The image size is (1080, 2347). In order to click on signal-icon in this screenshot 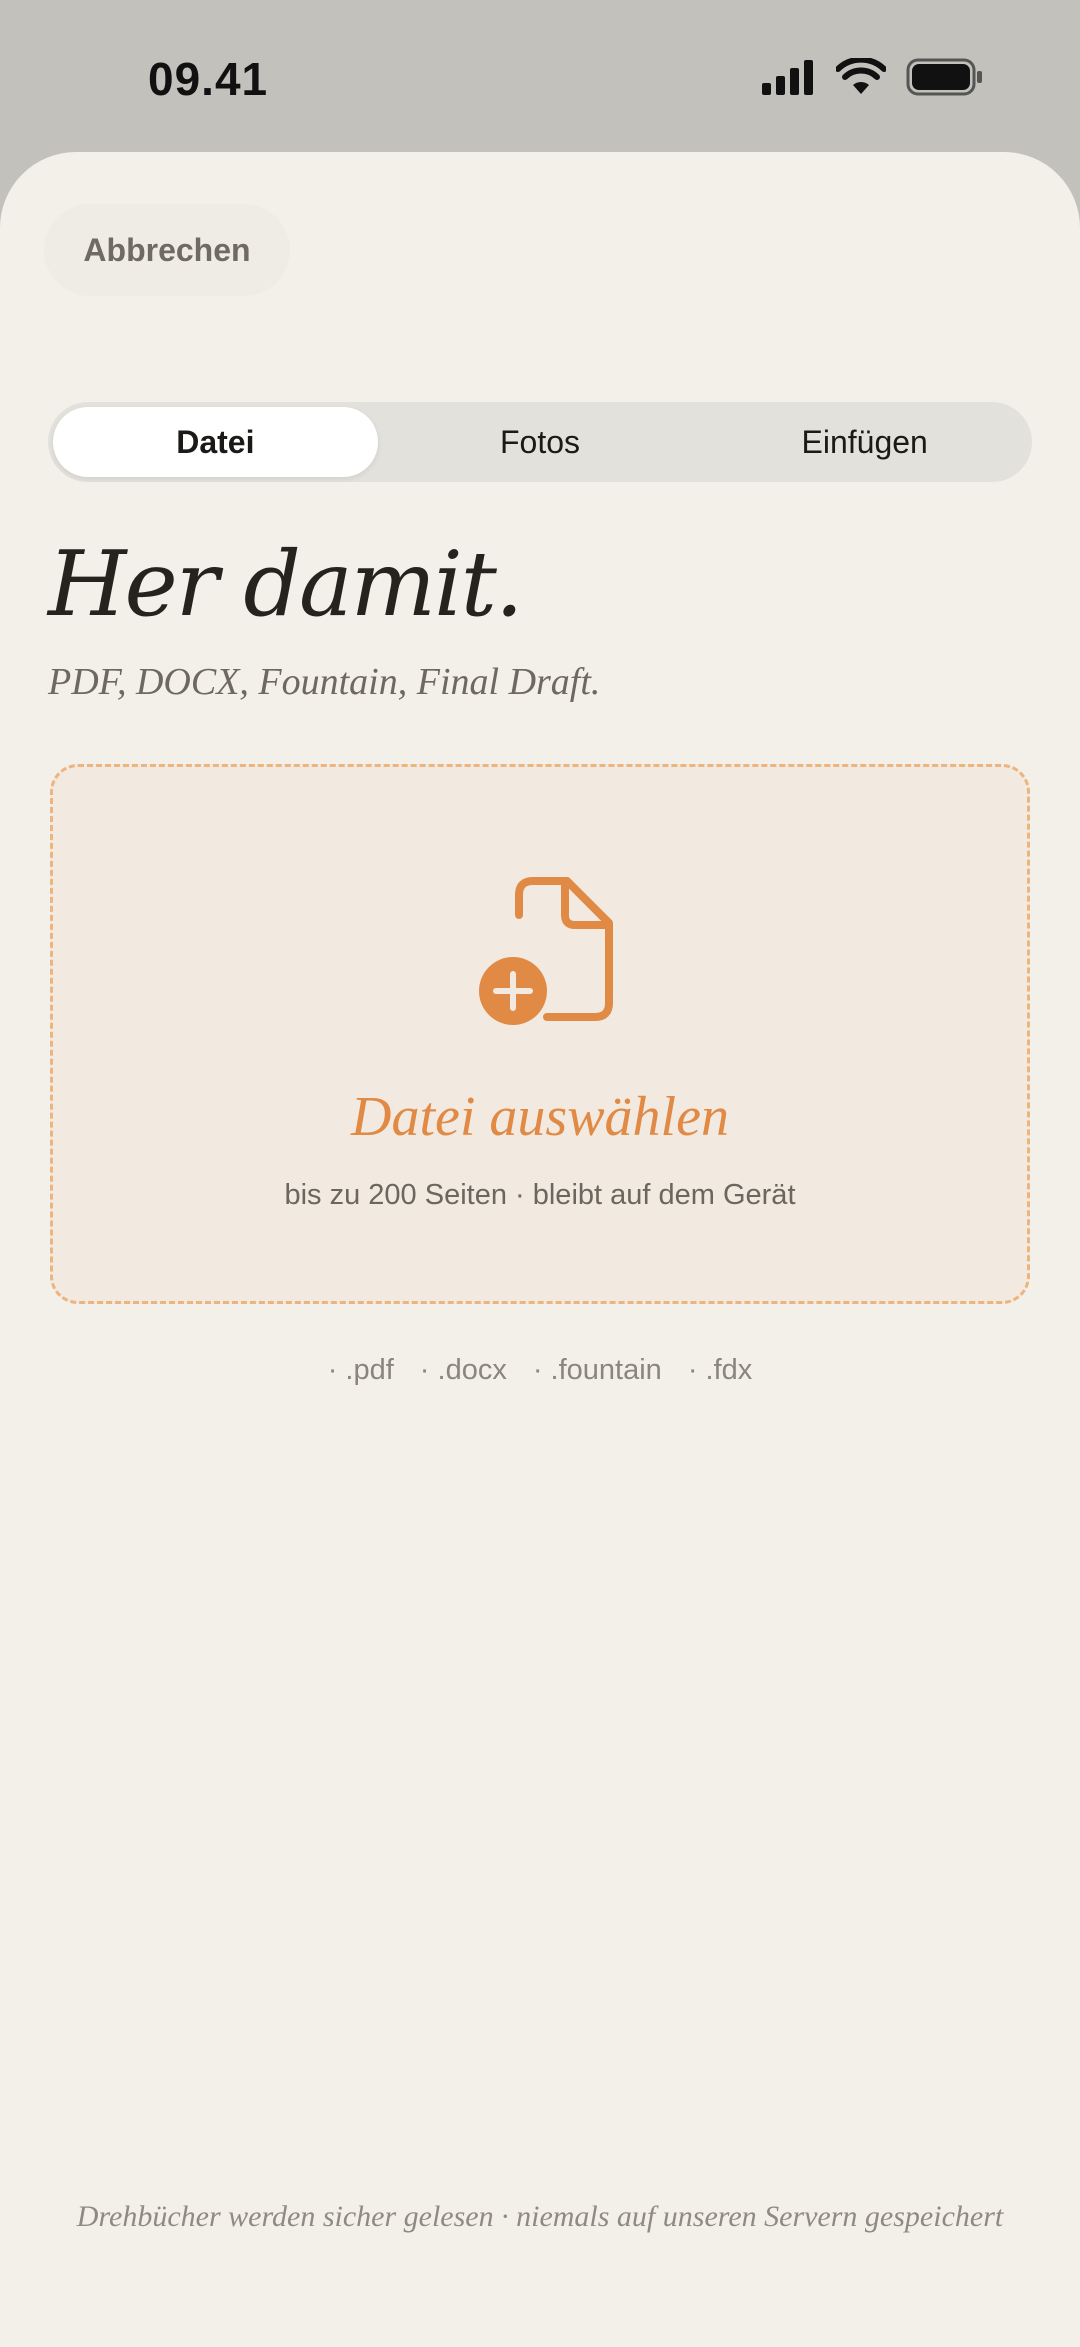, I will do `click(787, 77)`.